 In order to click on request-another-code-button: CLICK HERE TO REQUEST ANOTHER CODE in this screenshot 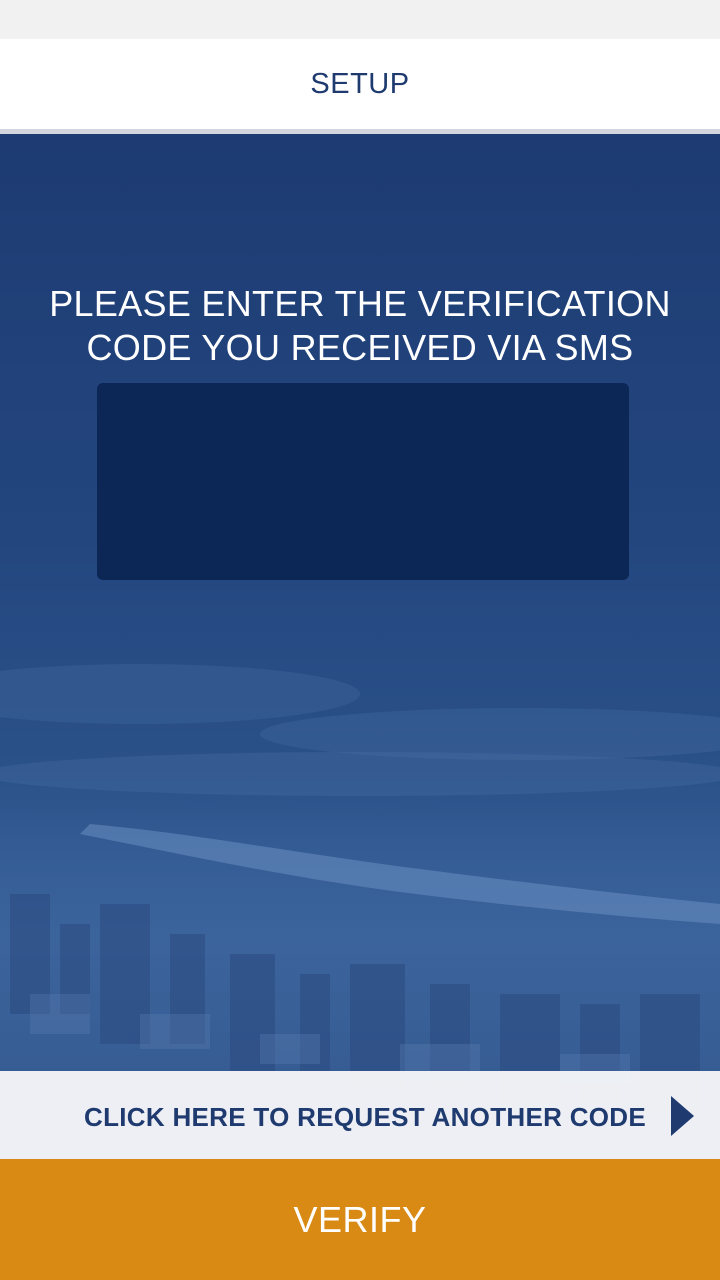, I will do `click(360, 1115)`.